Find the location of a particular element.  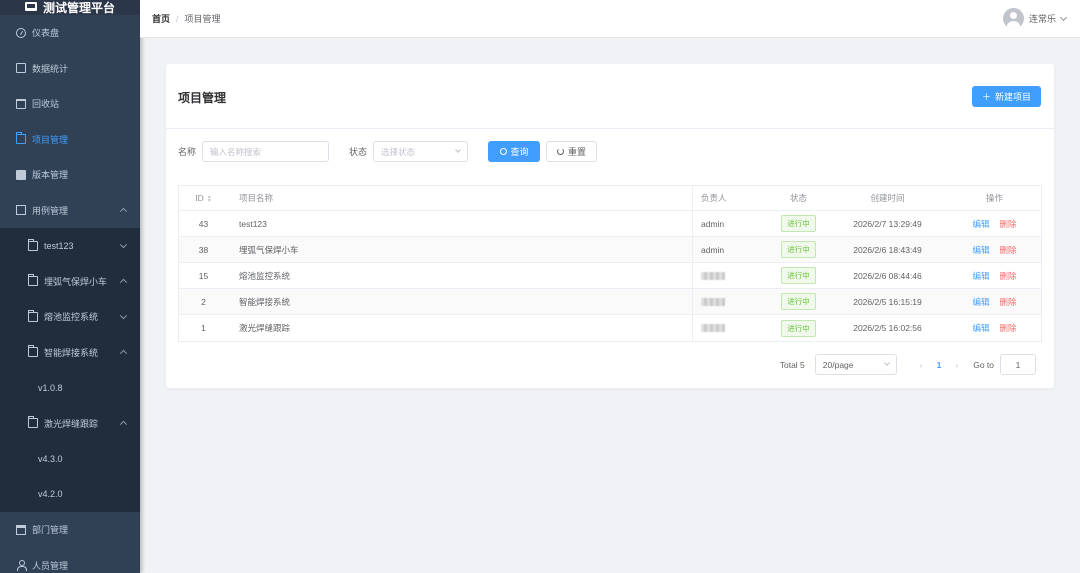

column-header-status: 状态 is located at coordinates (798, 198).